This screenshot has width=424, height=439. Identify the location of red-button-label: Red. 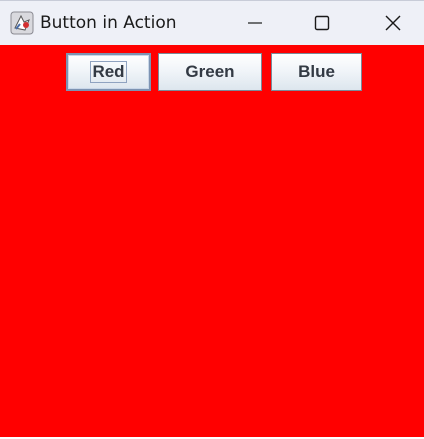
(108, 72).